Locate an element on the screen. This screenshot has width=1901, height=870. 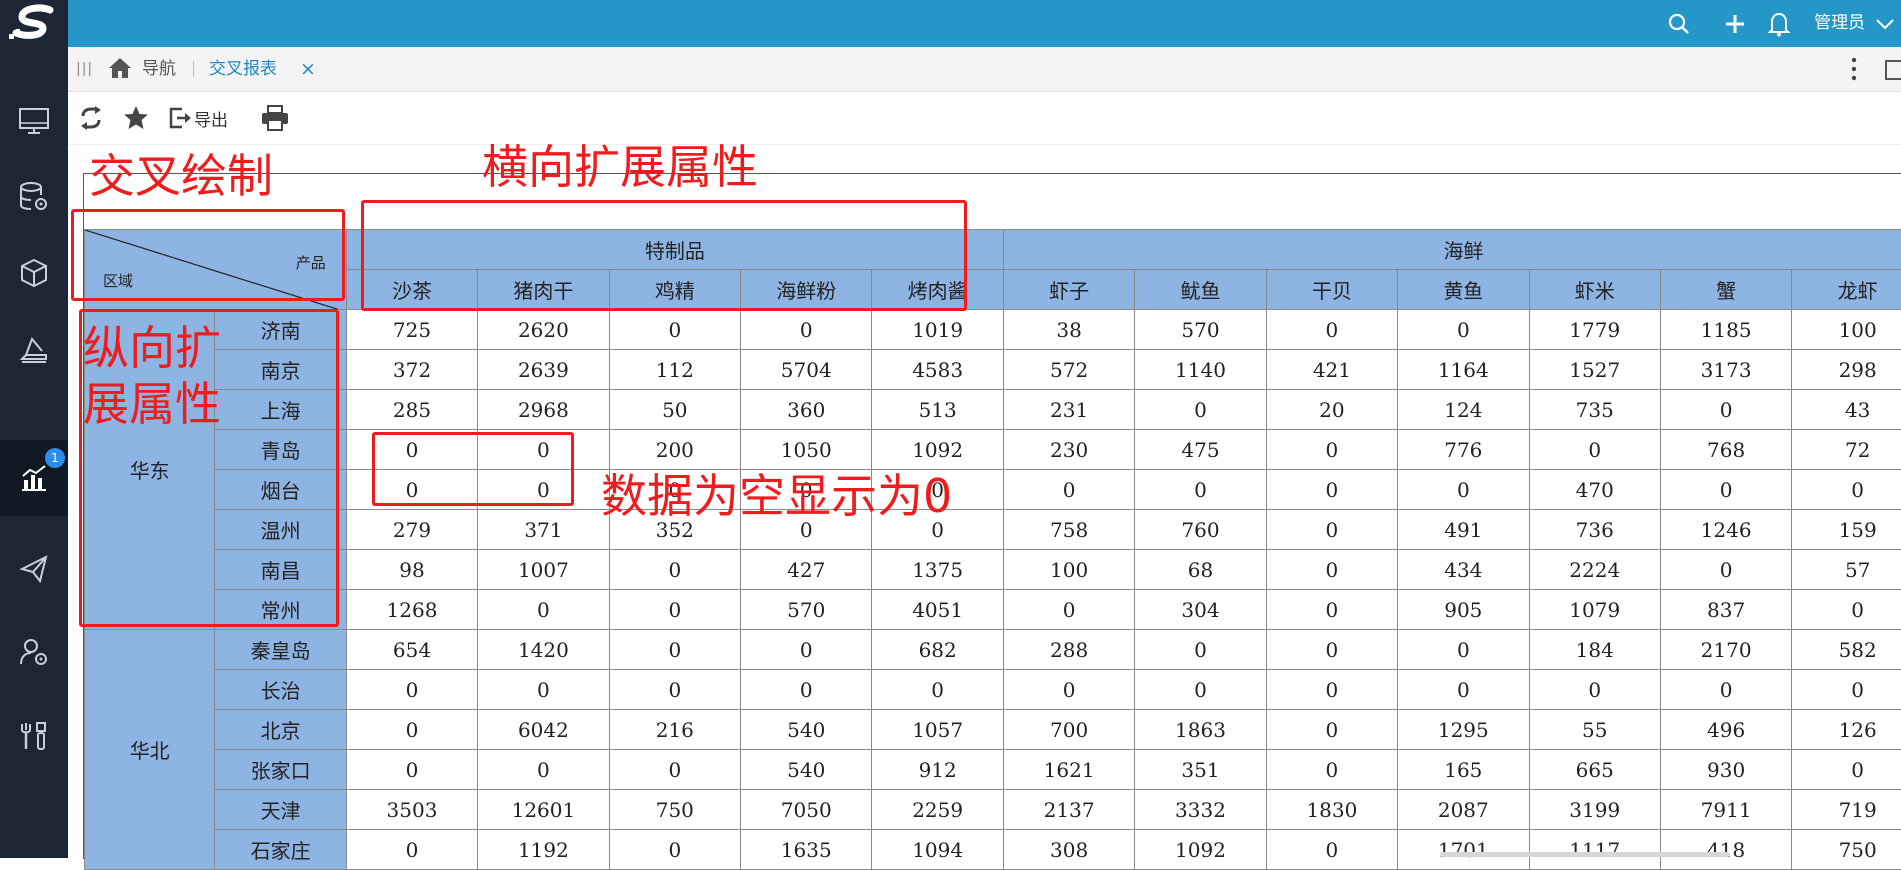
city-cell: 秦皇岛 is located at coordinates (280, 650).